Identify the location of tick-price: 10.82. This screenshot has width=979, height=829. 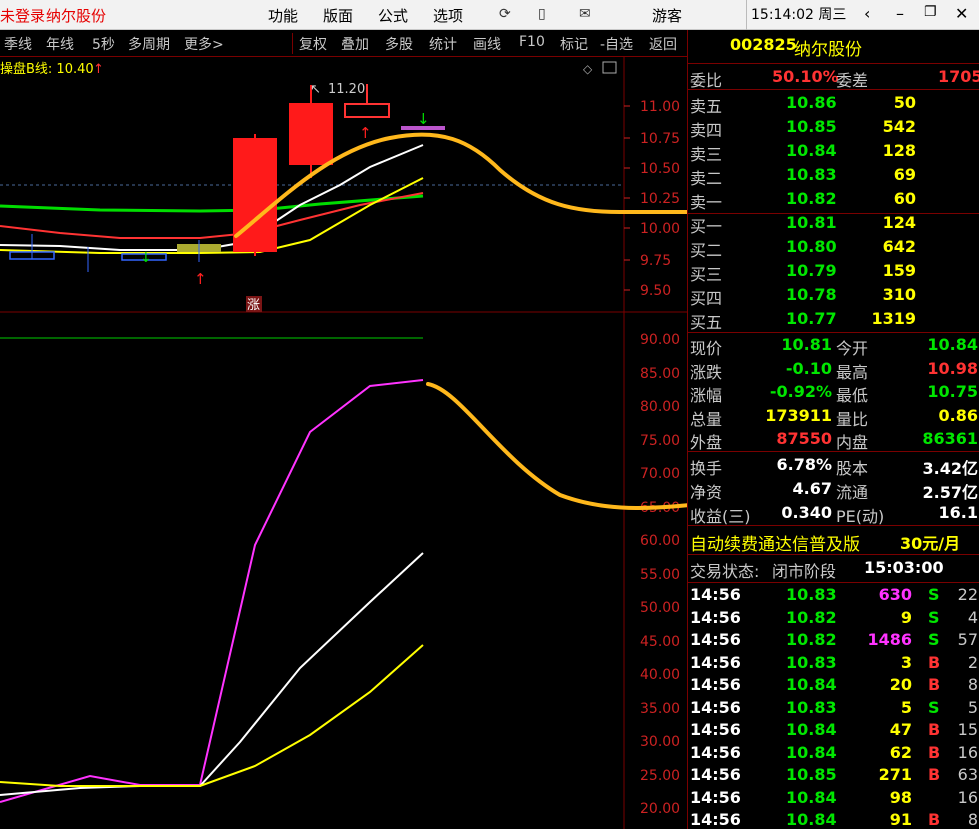
(811, 617).